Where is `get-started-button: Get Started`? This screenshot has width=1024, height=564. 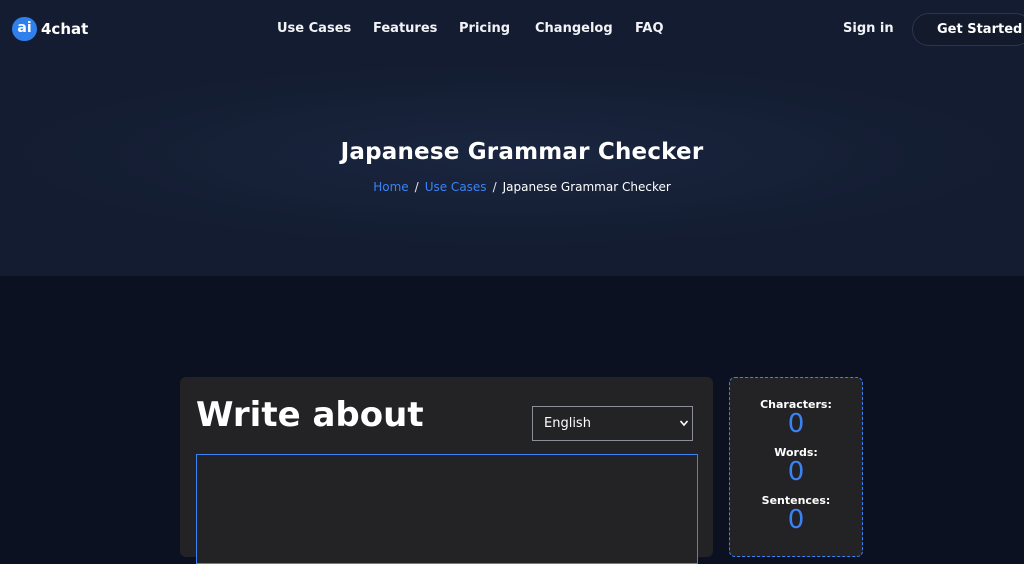 get-started-button: Get Started is located at coordinates (968, 29).